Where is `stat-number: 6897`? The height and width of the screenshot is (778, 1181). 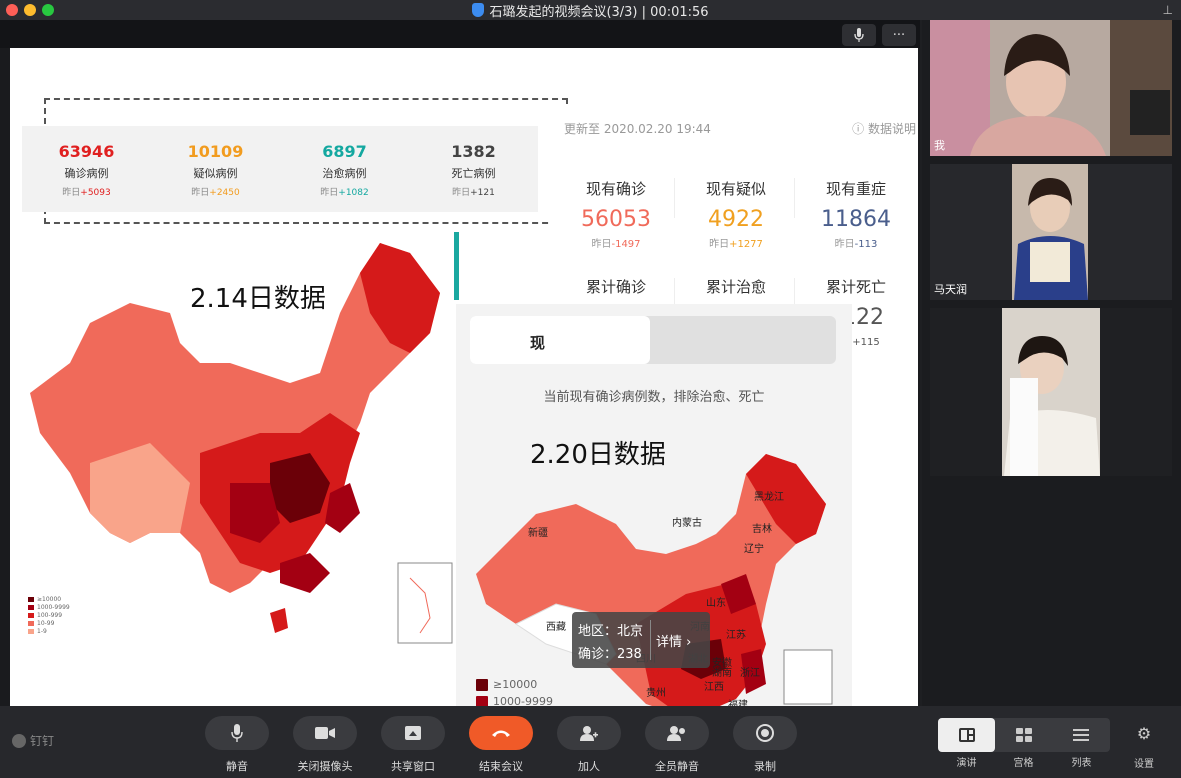
stat-number: 6897 is located at coordinates (344, 151).